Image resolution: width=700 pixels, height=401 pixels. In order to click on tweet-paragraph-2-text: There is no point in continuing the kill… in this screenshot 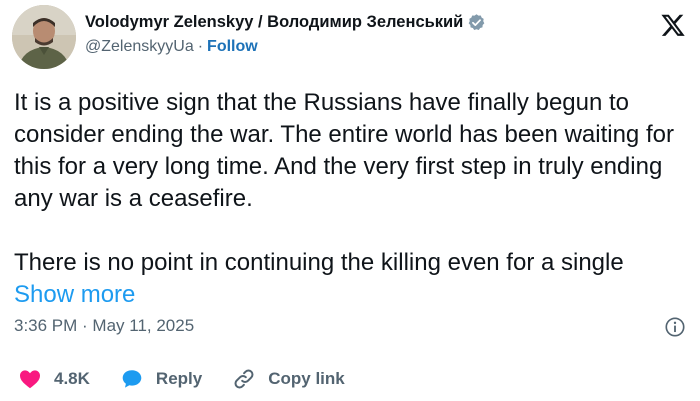, I will do `click(319, 262)`.